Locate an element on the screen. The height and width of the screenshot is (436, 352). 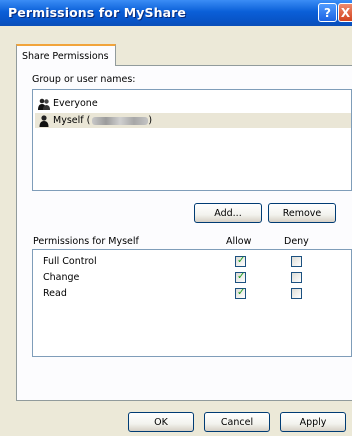
read-deny-checkbox is located at coordinates (296, 293).